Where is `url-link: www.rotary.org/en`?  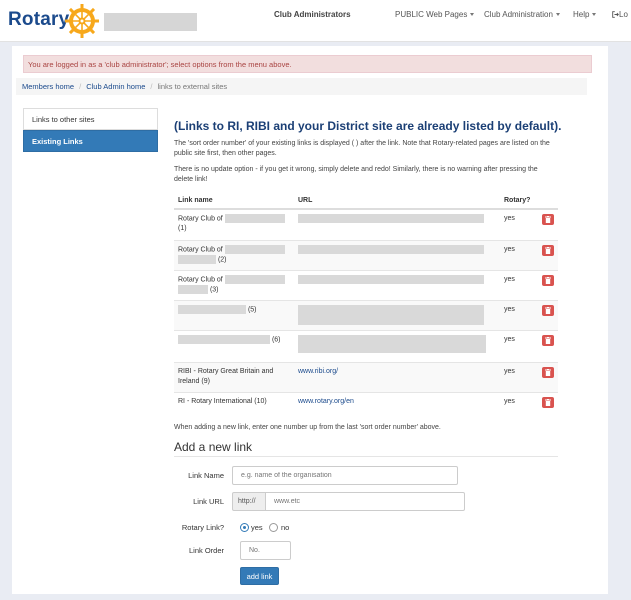 url-link: www.rotary.org/en is located at coordinates (326, 401).